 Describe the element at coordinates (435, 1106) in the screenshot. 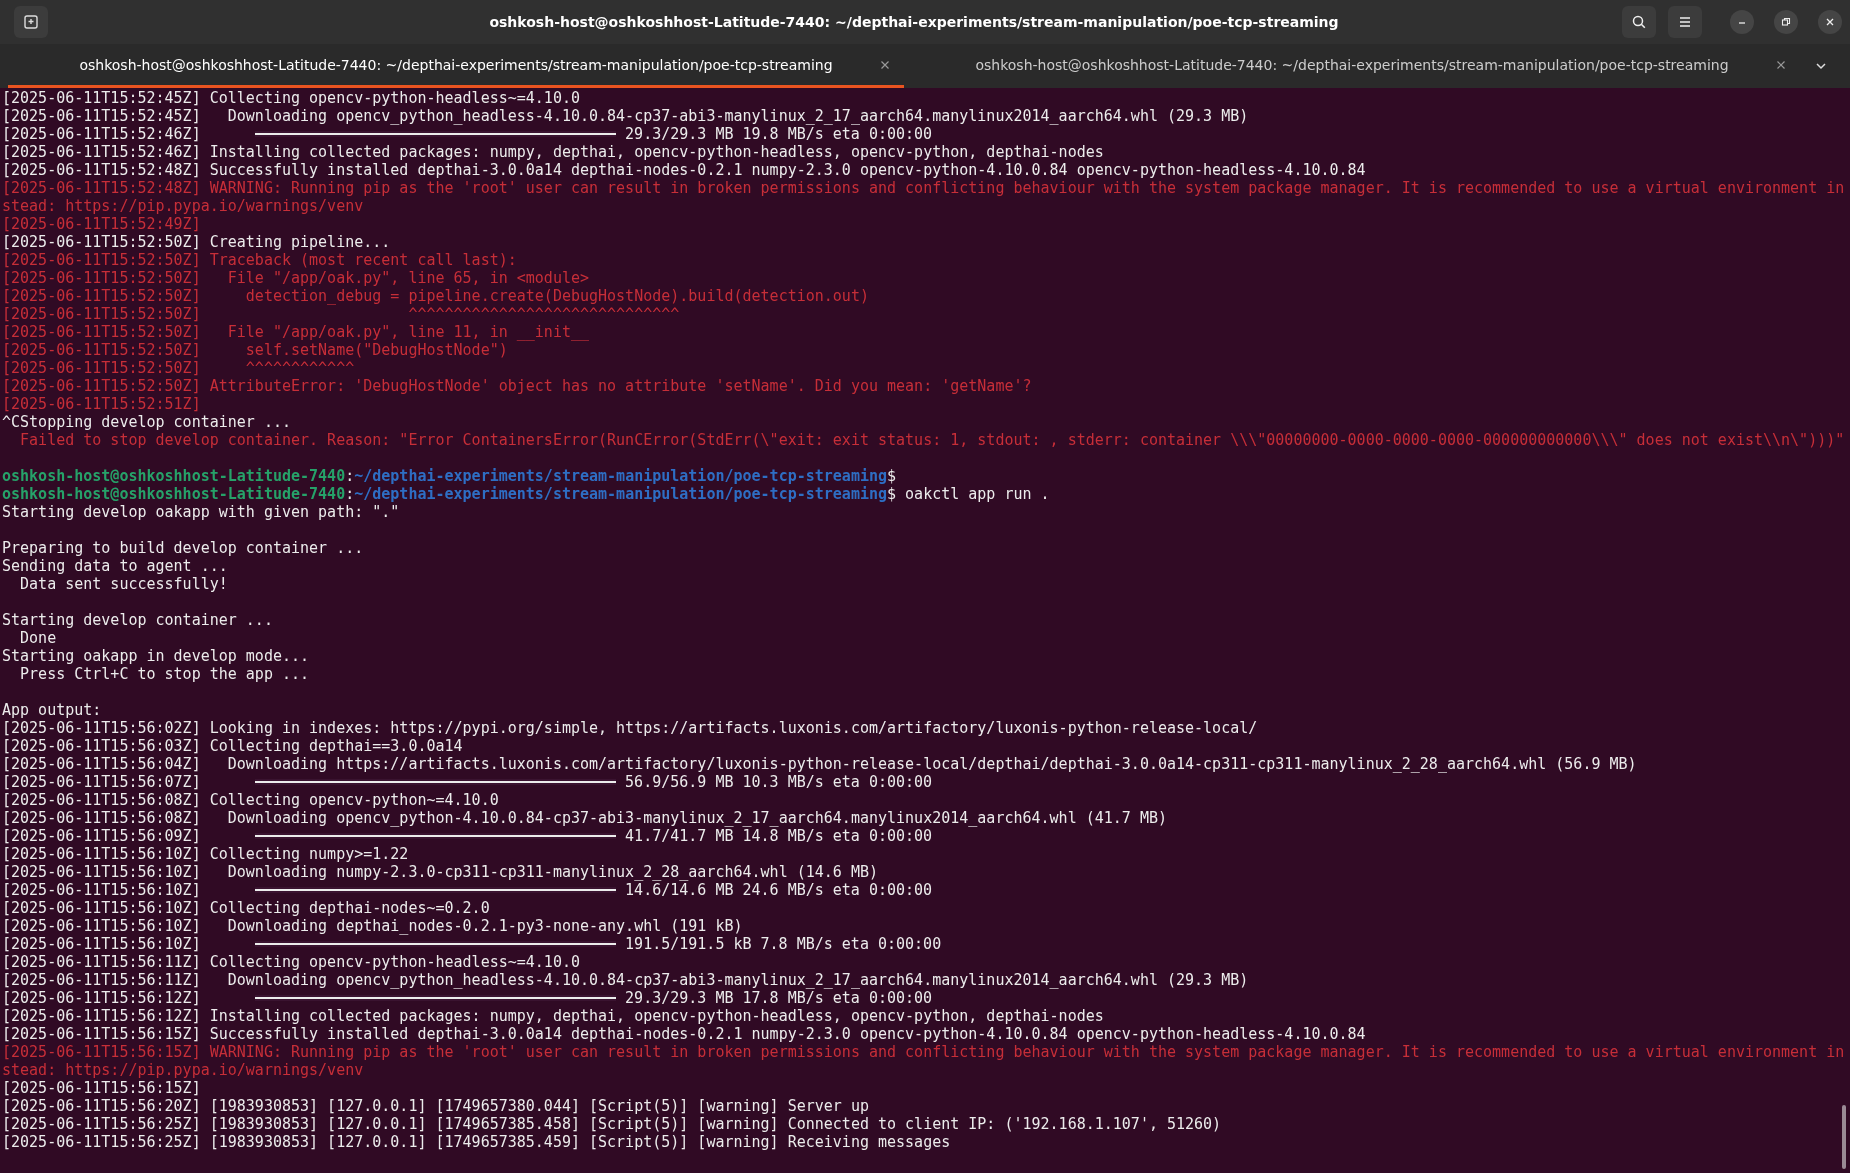

I see `output-line: [2025-06-11T15:56:20Z] [1983930853] [127.0.0.1] [1749657380.044] [Script(5)] [warning] Server up` at that location.